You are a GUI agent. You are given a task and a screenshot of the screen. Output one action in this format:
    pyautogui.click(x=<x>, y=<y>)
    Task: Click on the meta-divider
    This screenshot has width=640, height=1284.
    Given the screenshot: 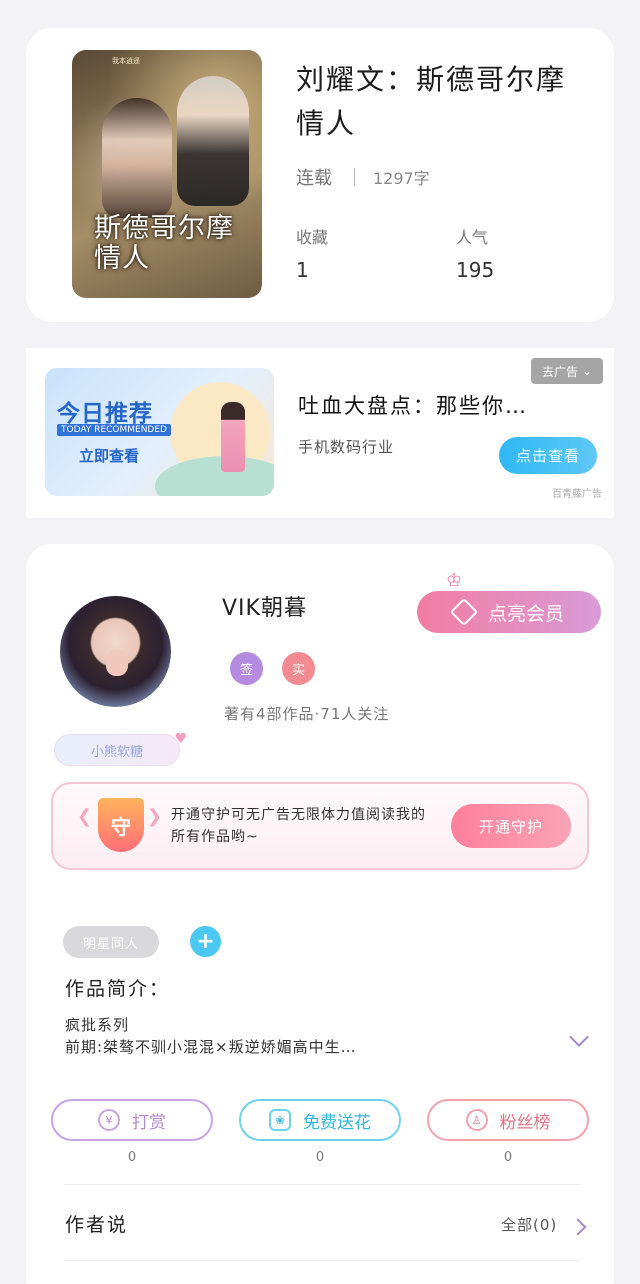 What is the action you would take?
    pyautogui.click(x=354, y=177)
    